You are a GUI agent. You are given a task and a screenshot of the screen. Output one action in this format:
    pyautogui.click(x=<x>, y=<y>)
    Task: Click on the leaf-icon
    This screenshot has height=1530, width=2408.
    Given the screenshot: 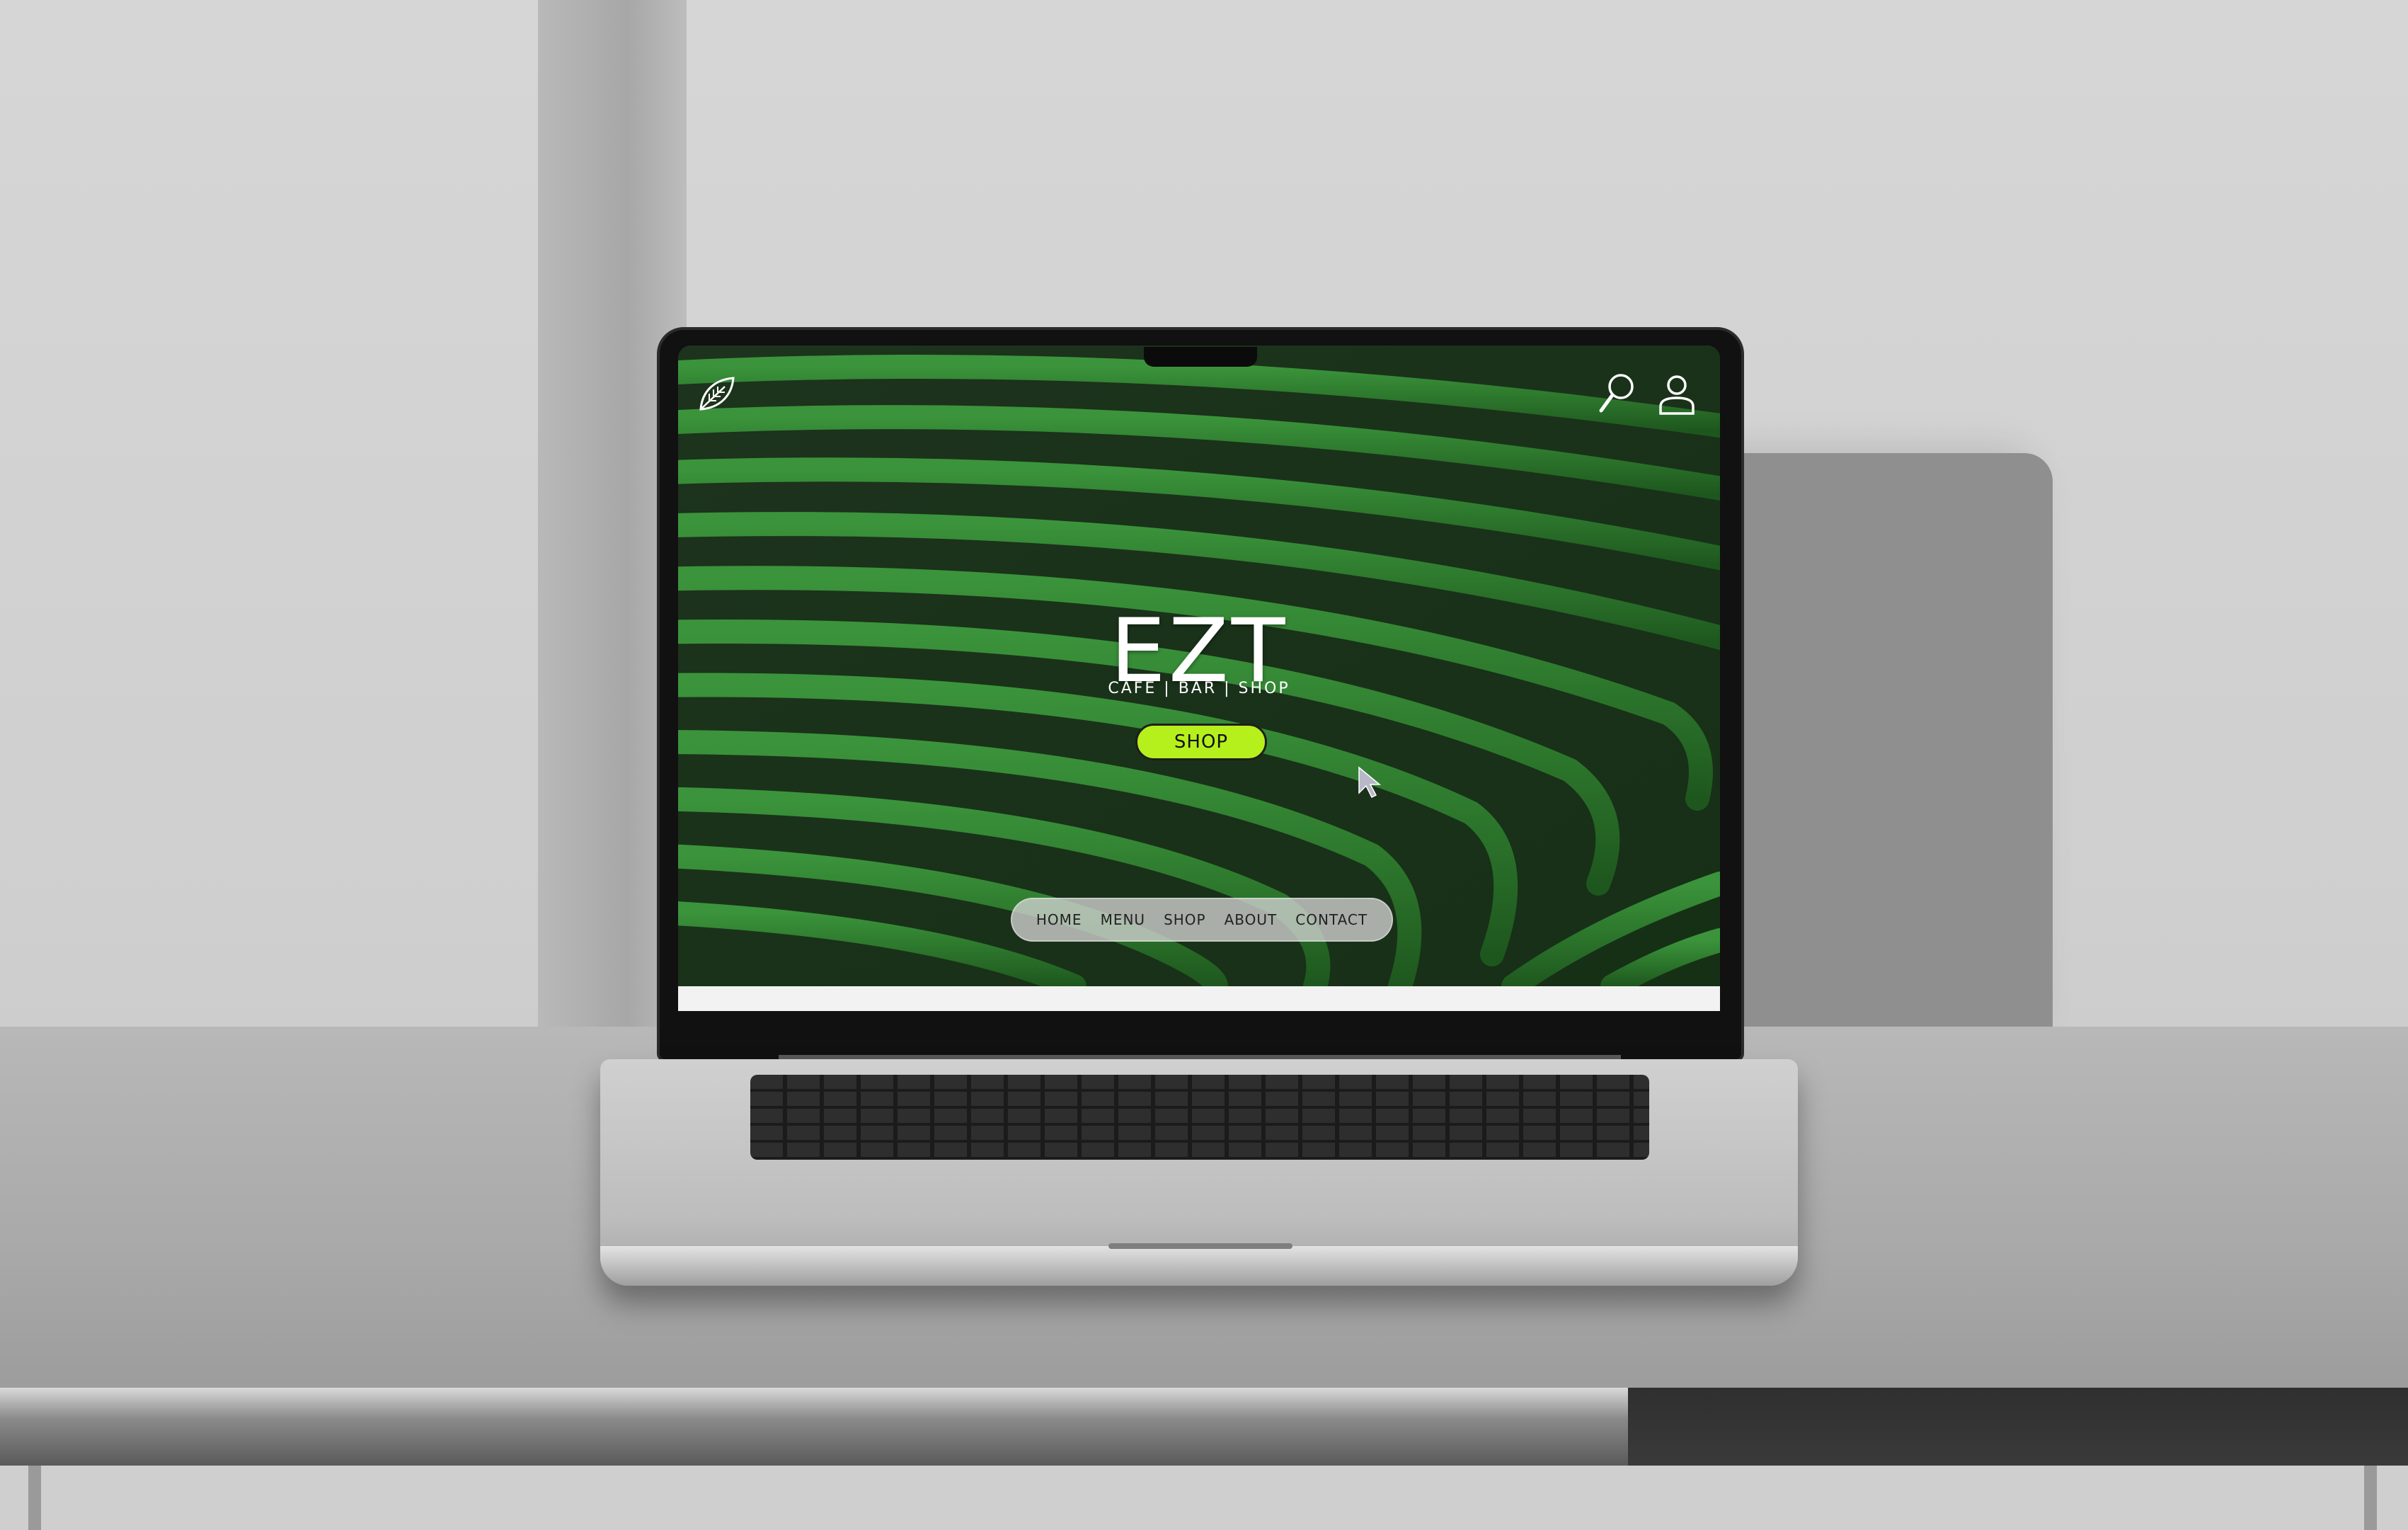 What is the action you would take?
    pyautogui.click(x=716, y=394)
    